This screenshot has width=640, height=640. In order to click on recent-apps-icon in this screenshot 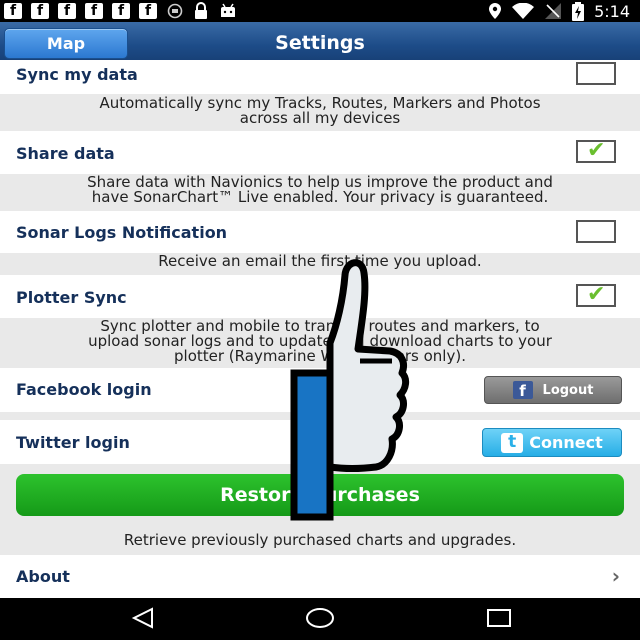, I will do `click(499, 618)`.